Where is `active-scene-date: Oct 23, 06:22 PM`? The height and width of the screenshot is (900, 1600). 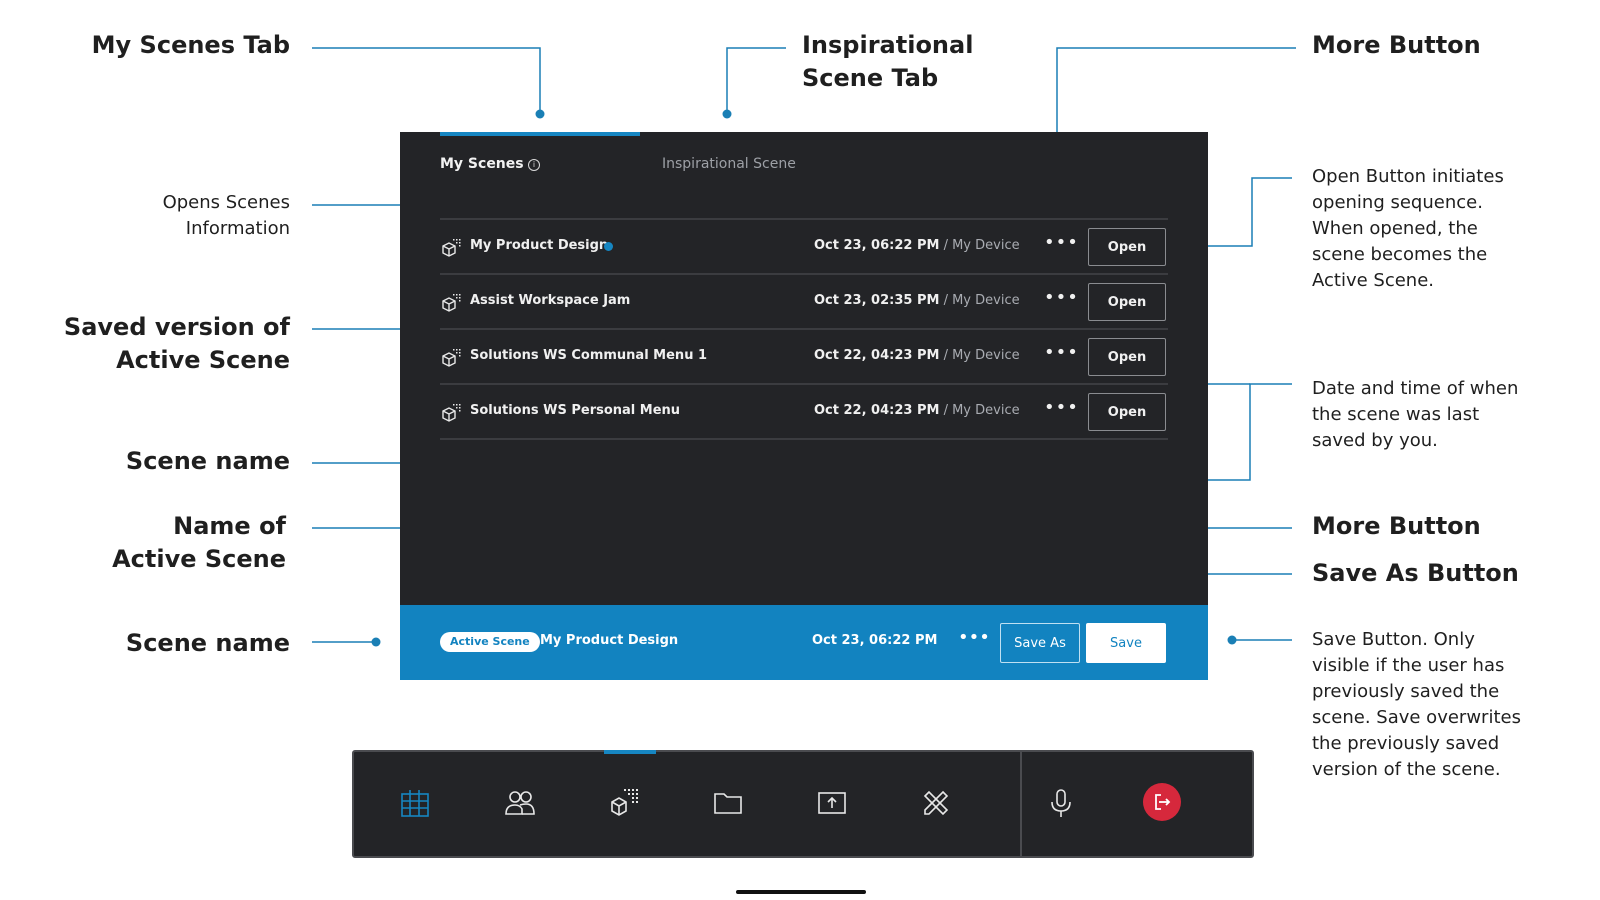
active-scene-date: Oct 23, 06:22 PM is located at coordinates (875, 640).